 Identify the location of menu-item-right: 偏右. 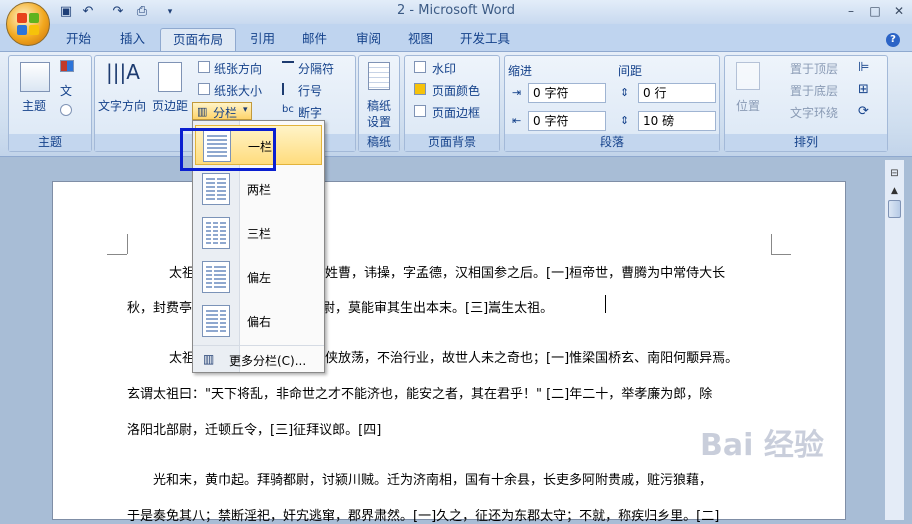
(258, 321).